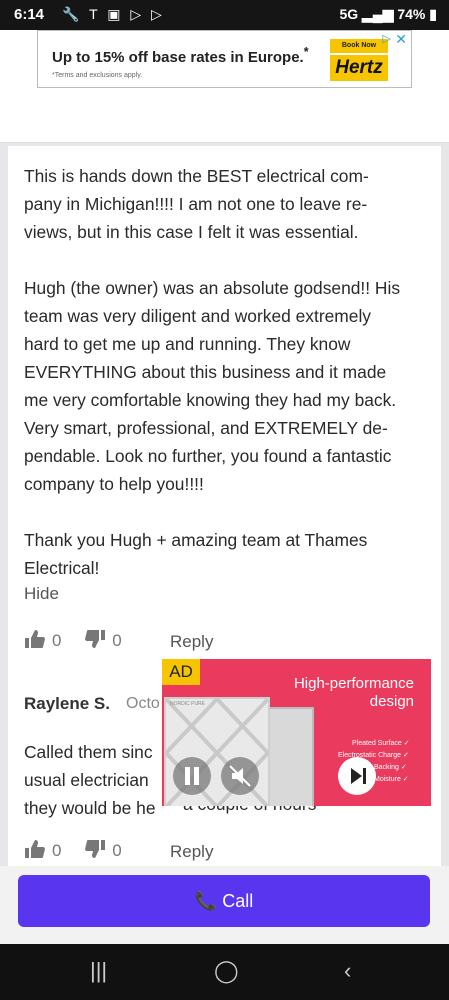 The height and width of the screenshot is (1000, 449). What do you see at coordinates (306, 52) in the screenshot?
I see `ad-headline-asterisk: *` at bounding box center [306, 52].